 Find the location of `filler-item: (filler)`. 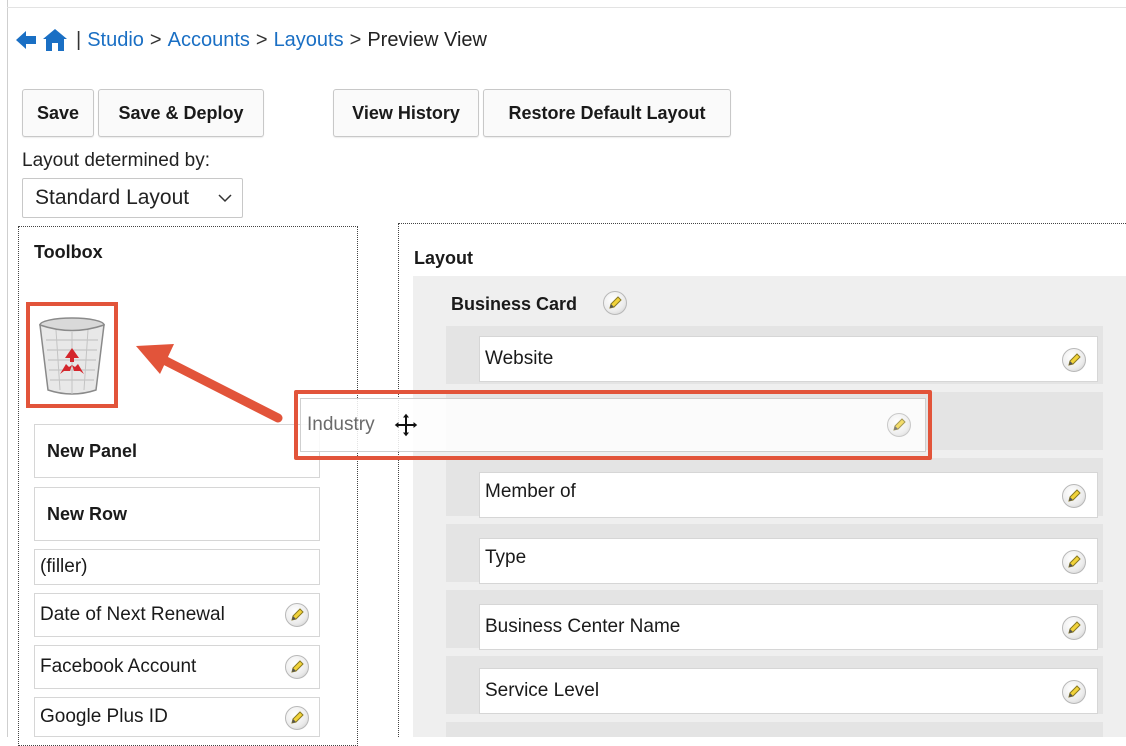

filler-item: (filler) is located at coordinates (177, 567).